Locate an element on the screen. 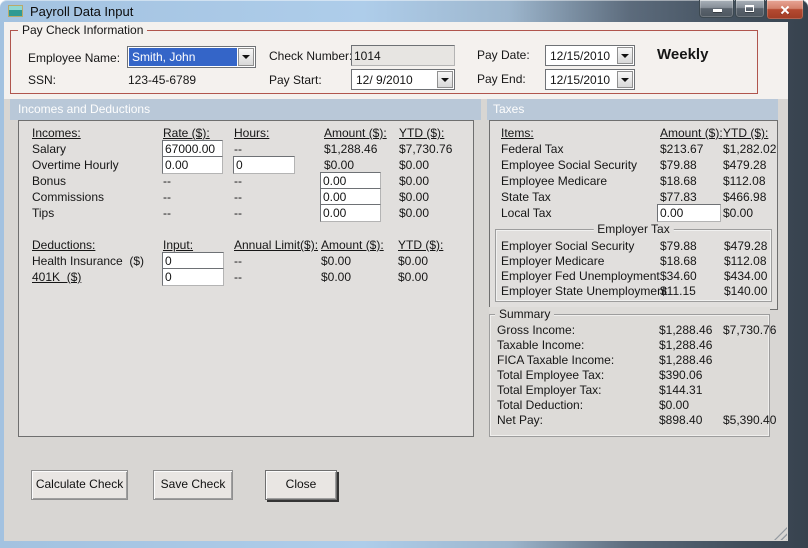 Image resolution: width=808 pixels, height=548 pixels. summary-ytd-value: $5,390.40 is located at coordinates (750, 420).